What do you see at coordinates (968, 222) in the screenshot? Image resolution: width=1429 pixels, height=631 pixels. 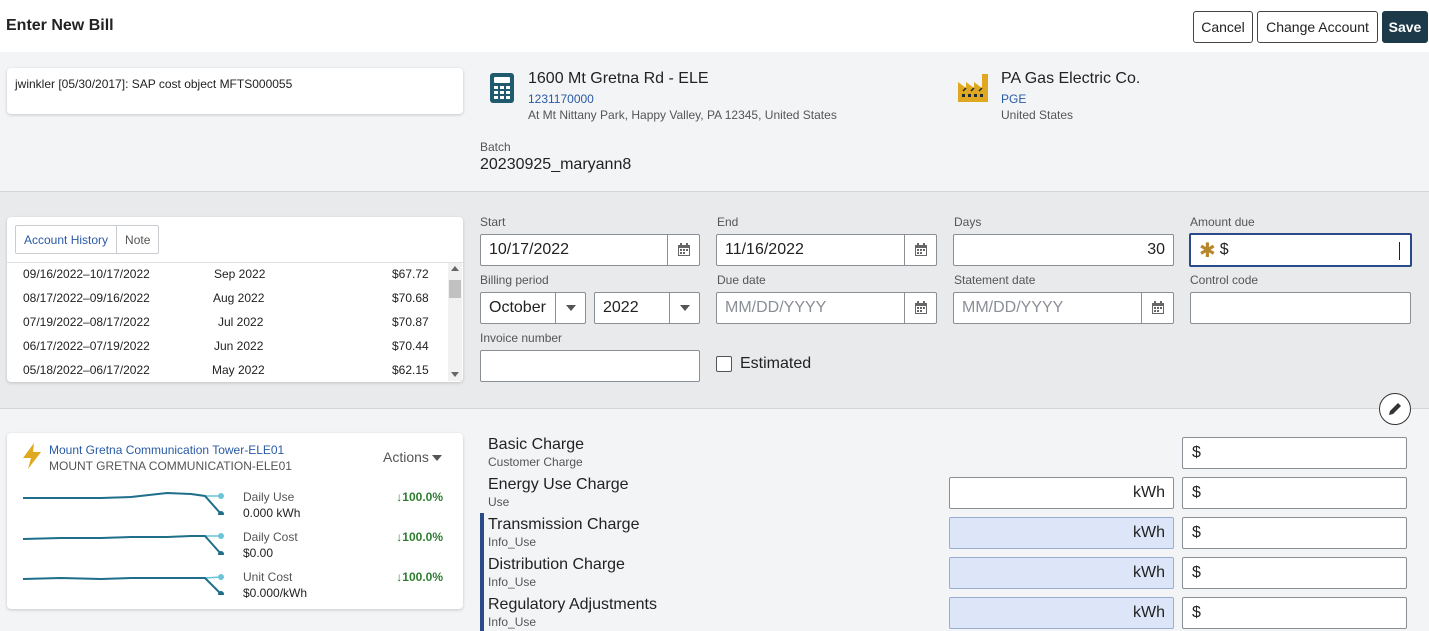 I see `days-label: Days` at bounding box center [968, 222].